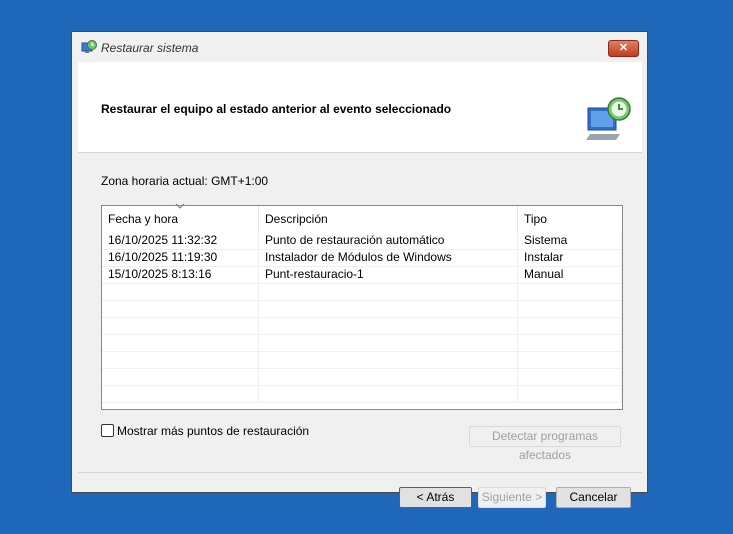 The width and height of the screenshot is (733, 534). What do you see at coordinates (185, 181) in the screenshot?
I see `timezone-label: Zona horaria actual: GMT+1:00` at bounding box center [185, 181].